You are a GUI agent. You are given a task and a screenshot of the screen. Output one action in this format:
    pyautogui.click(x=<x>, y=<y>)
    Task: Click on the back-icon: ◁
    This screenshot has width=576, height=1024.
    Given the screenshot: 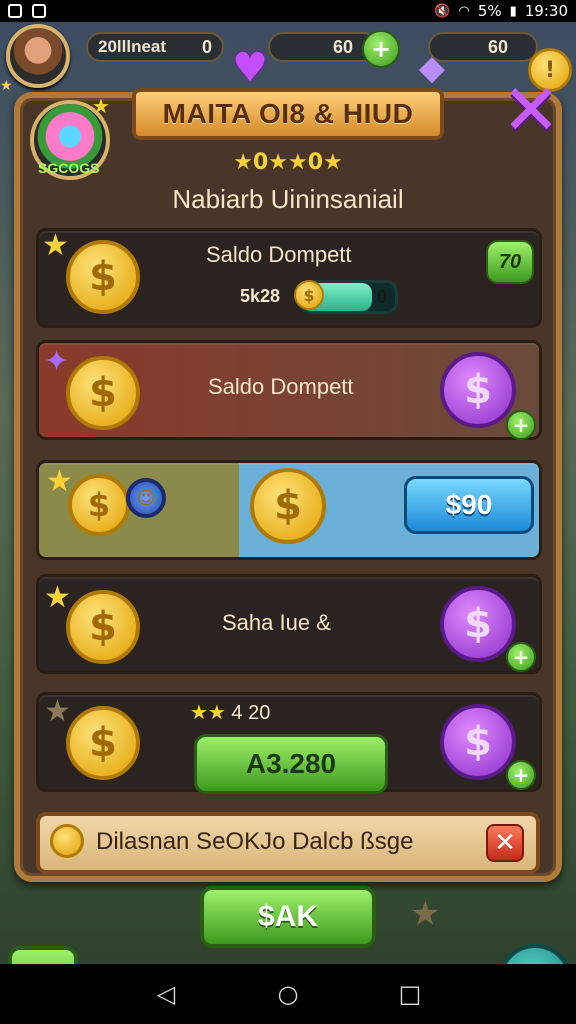 What is the action you would take?
    pyautogui.click(x=166, y=994)
    